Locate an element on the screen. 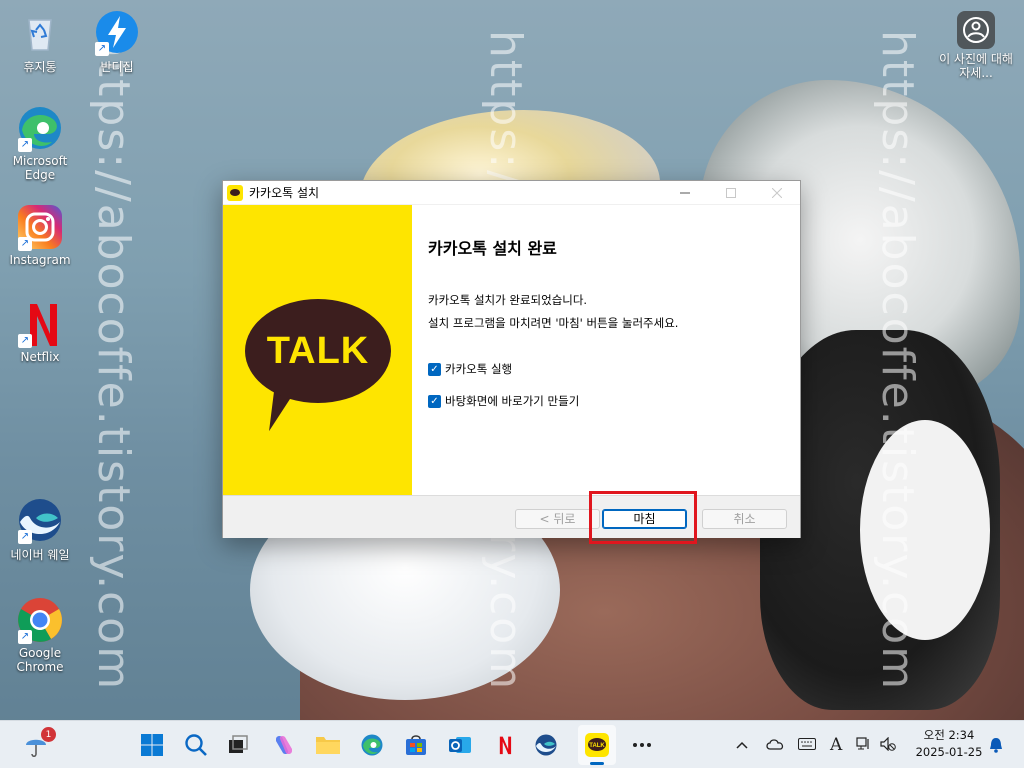 The height and width of the screenshot is (768, 1024). talk-speech-bubble-logo: TALK is located at coordinates (318, 351).